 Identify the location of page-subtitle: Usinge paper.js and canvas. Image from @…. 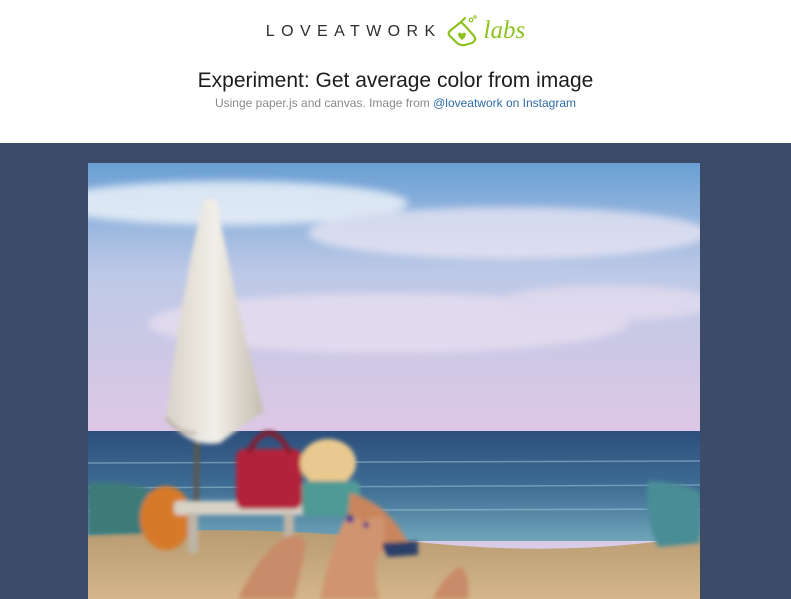
(395, 103).